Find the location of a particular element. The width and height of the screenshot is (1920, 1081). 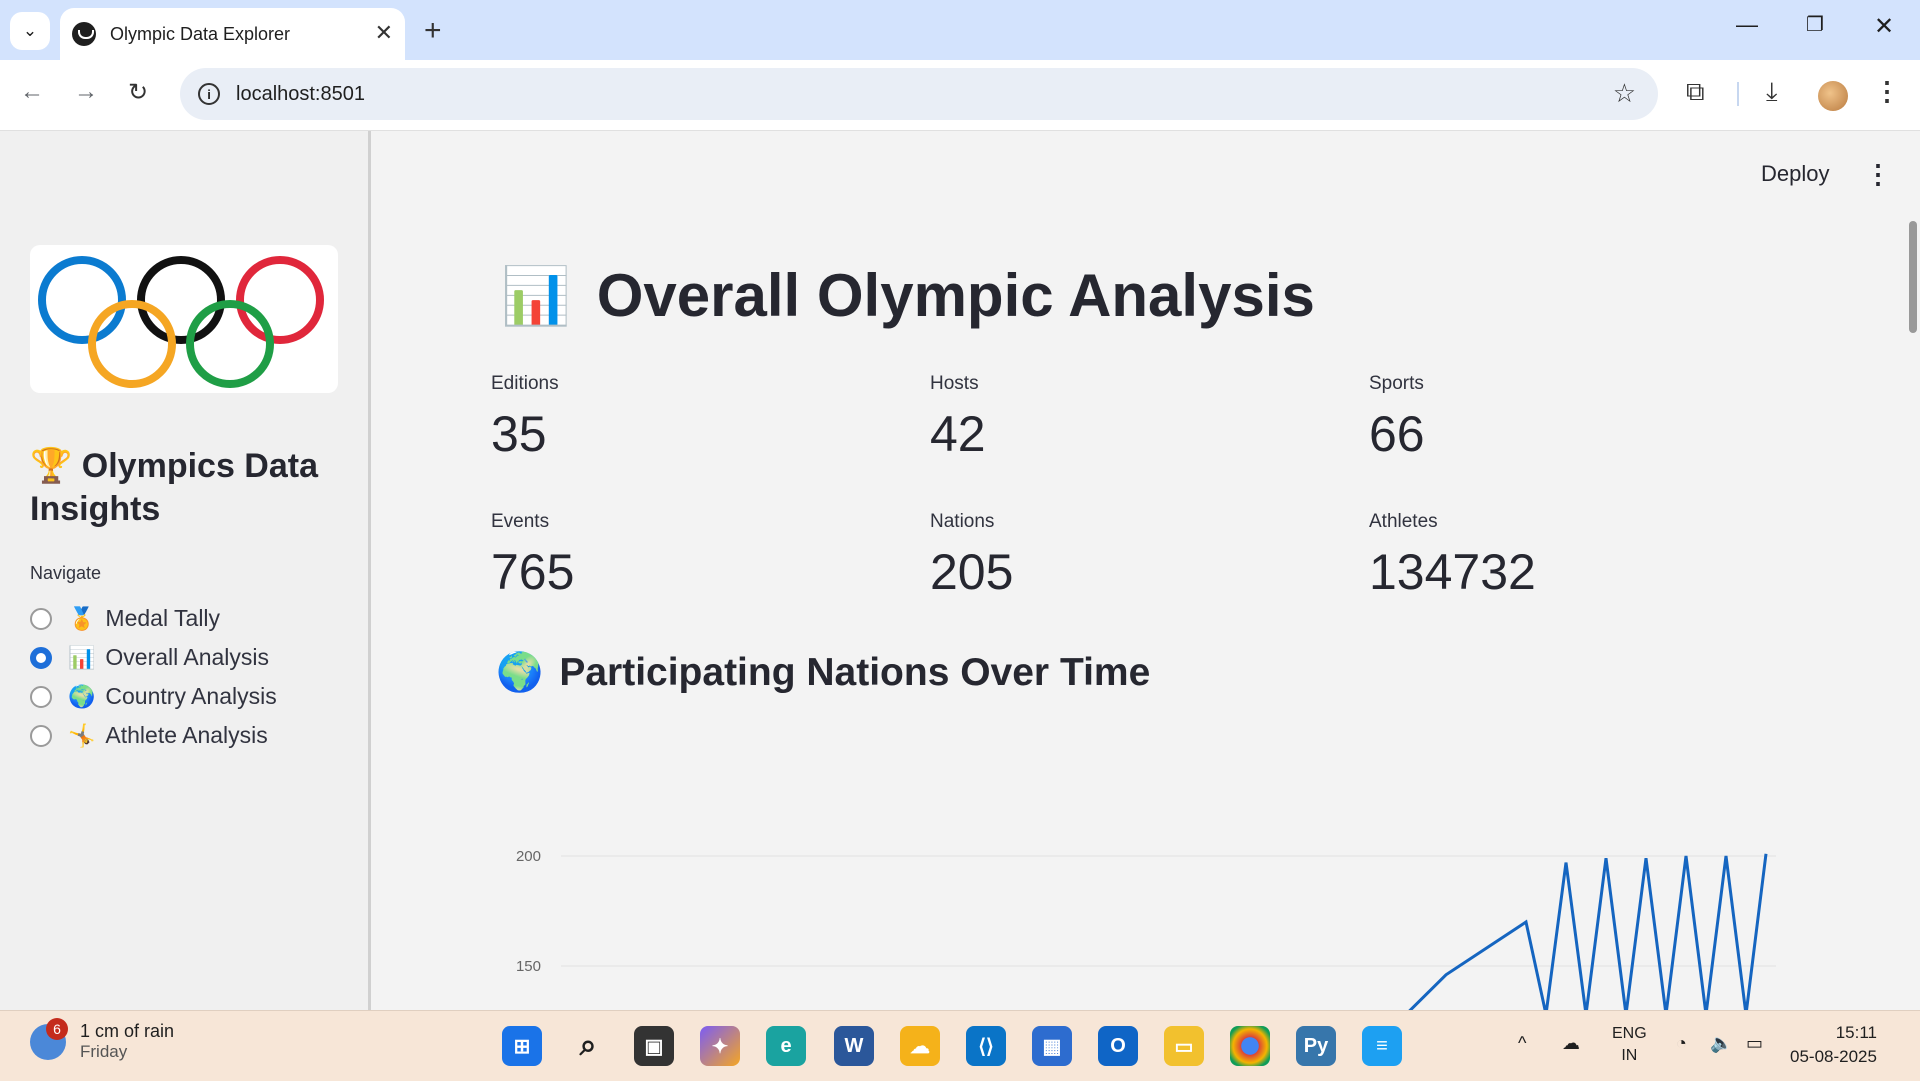

nav-option-label: Overall Analysis is located at coordinates (187, 657).